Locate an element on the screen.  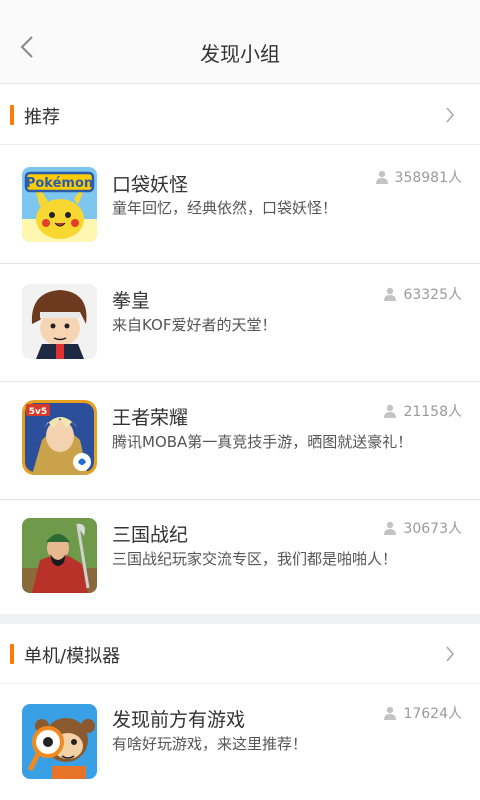
svg-text: Pokémon is located at coordinates (59, 183).